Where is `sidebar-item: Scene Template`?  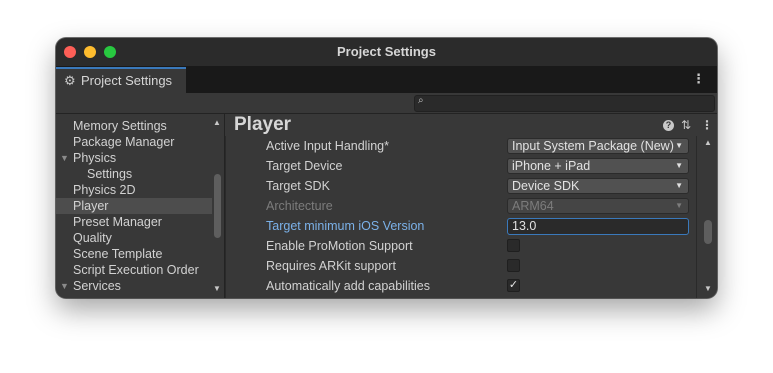
sidebar-item: Scene Template is located at coordinates (134, 254).